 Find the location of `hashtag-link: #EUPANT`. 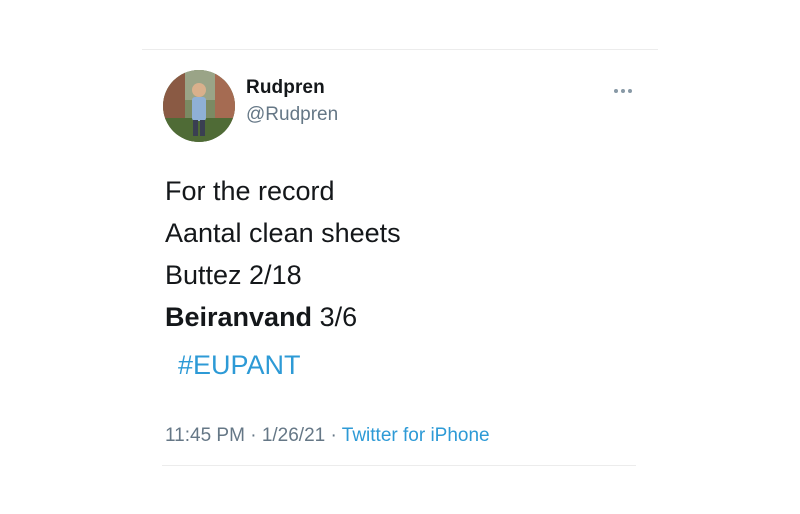

hashtag-link: #EUPANT is located at coordinates (239, 365).